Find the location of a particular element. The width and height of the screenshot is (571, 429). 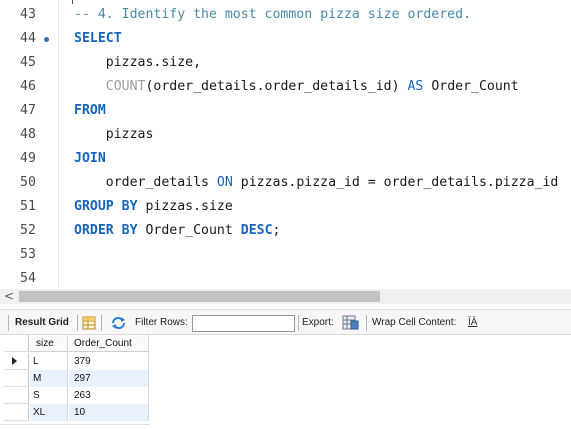

code-token: GROUP BY is located at coordinates (106, 206).